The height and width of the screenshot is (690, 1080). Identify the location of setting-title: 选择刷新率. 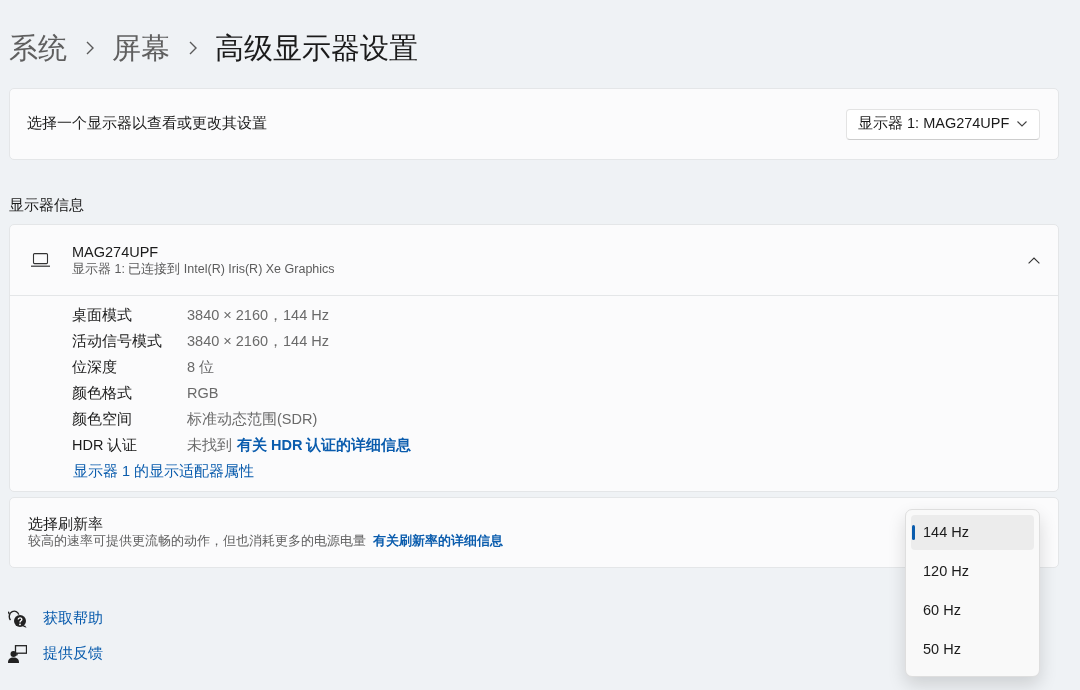
(65, 524).